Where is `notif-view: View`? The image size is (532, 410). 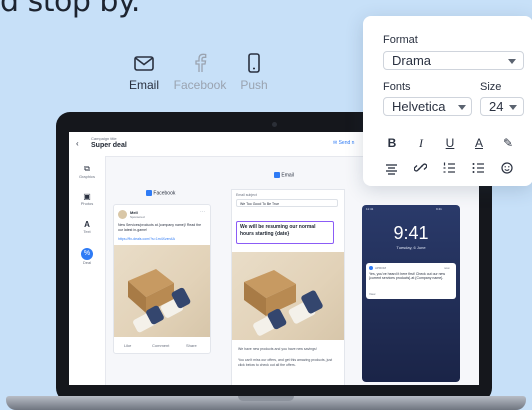
notif-view: View is located at coordinates (372, 294).